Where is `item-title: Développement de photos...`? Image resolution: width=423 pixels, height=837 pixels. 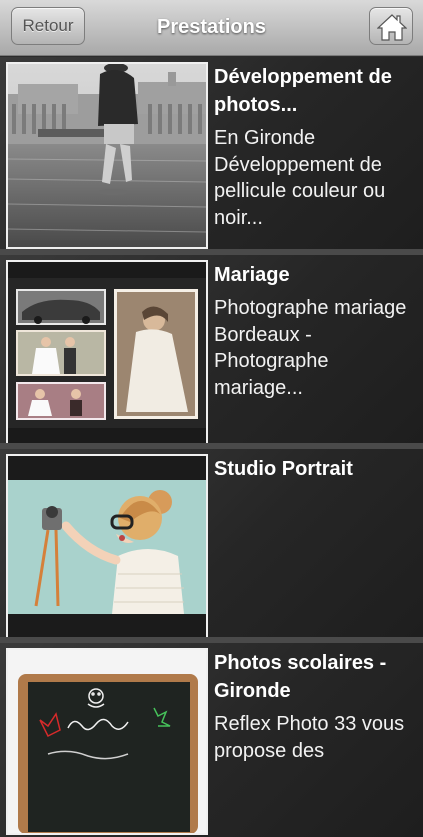
item-title: Développement de photos... is located at coordinates (303, 91).